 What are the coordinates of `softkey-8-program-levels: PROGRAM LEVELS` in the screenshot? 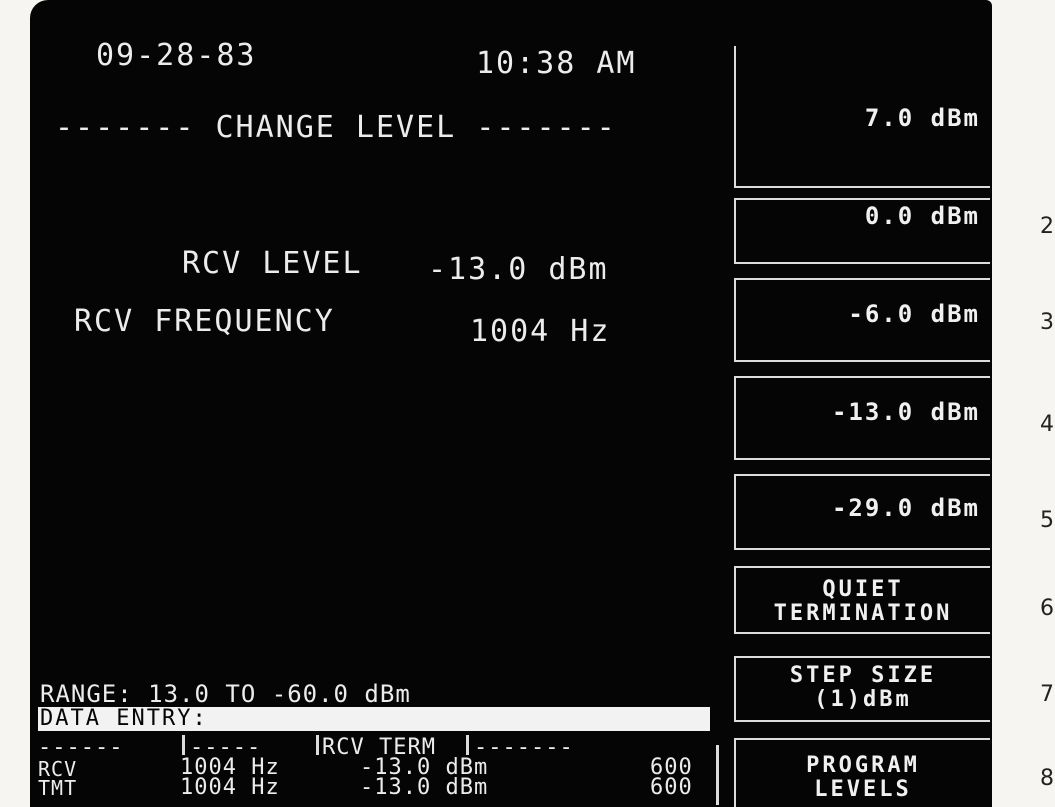 It's located at (862, 772).